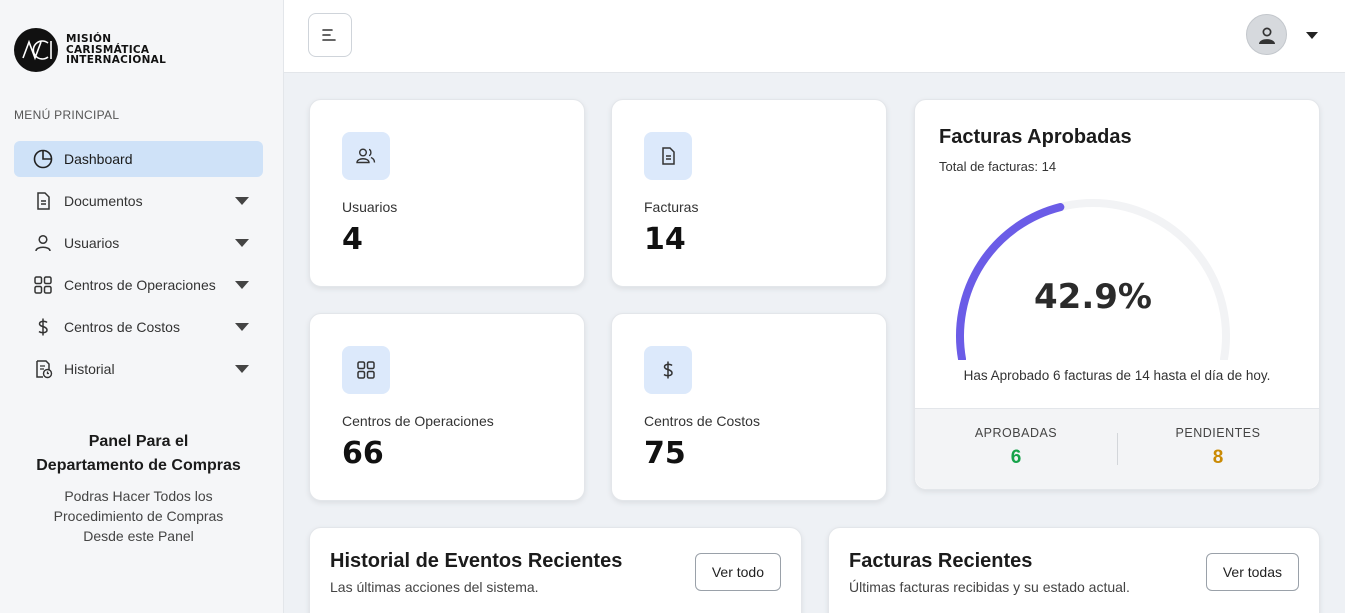 This screenshot has width=1345, height=613. What do you see at coordinates (67, 115) in the screenshot?
I see `menu-title: MENÚ PRINCIPAL` at bounding box center [67, 115].